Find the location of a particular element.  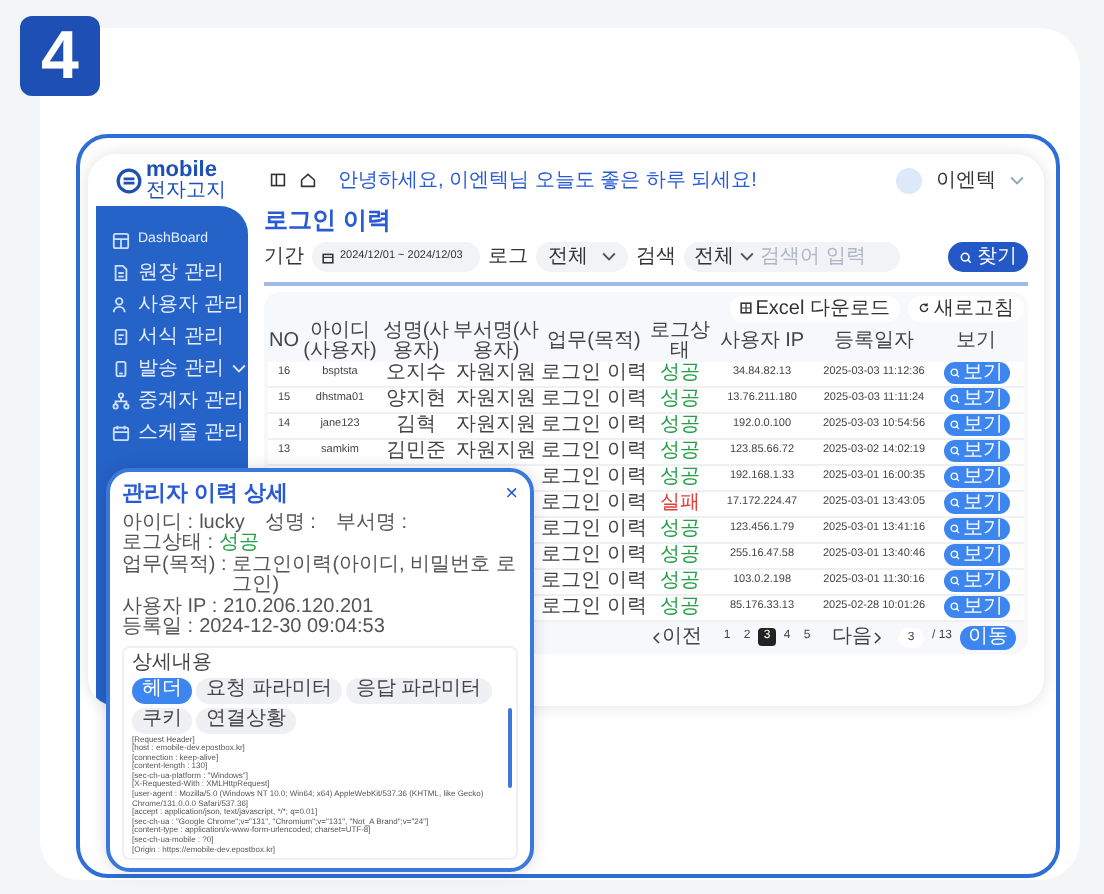

detail-tab: 쿠키 is located at coordinates (162, 720).